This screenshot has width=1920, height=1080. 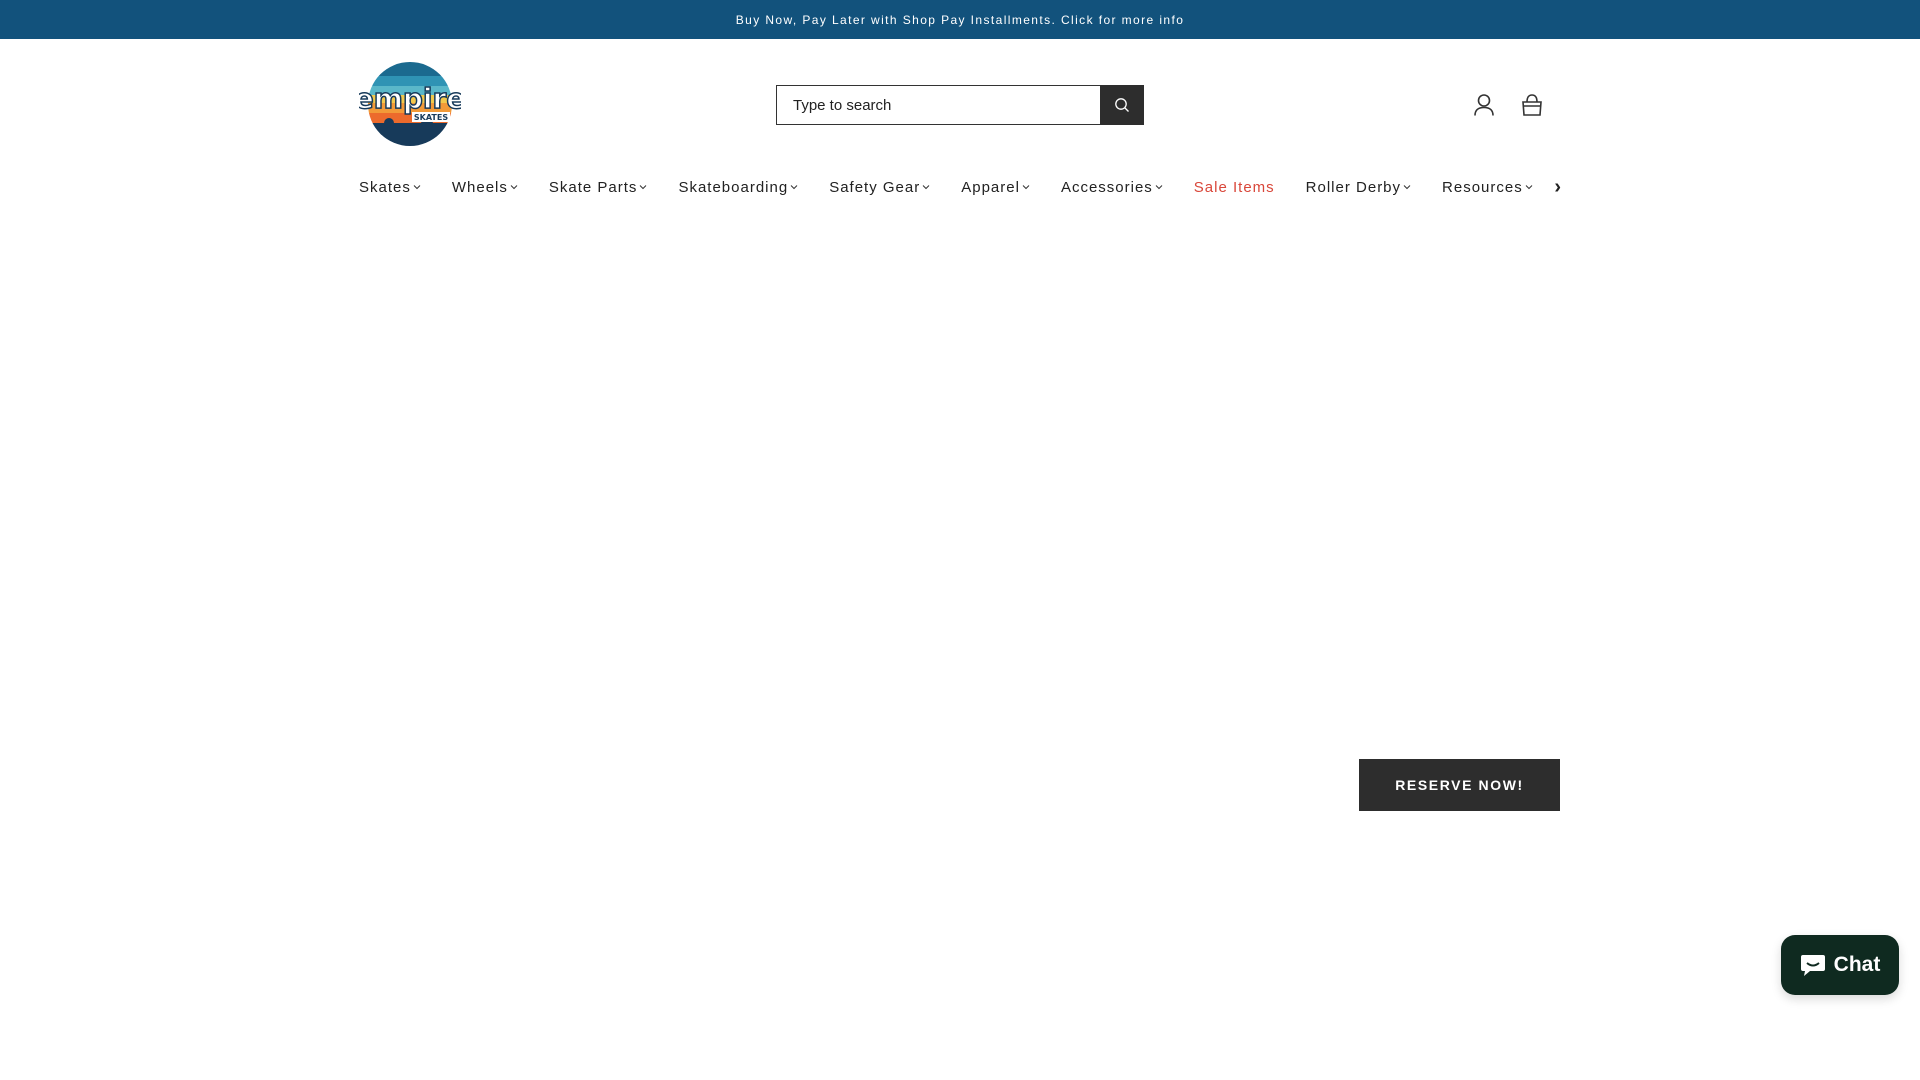 I want to click on nav-item-label: Safety Gear, so click(x=875, y=187).